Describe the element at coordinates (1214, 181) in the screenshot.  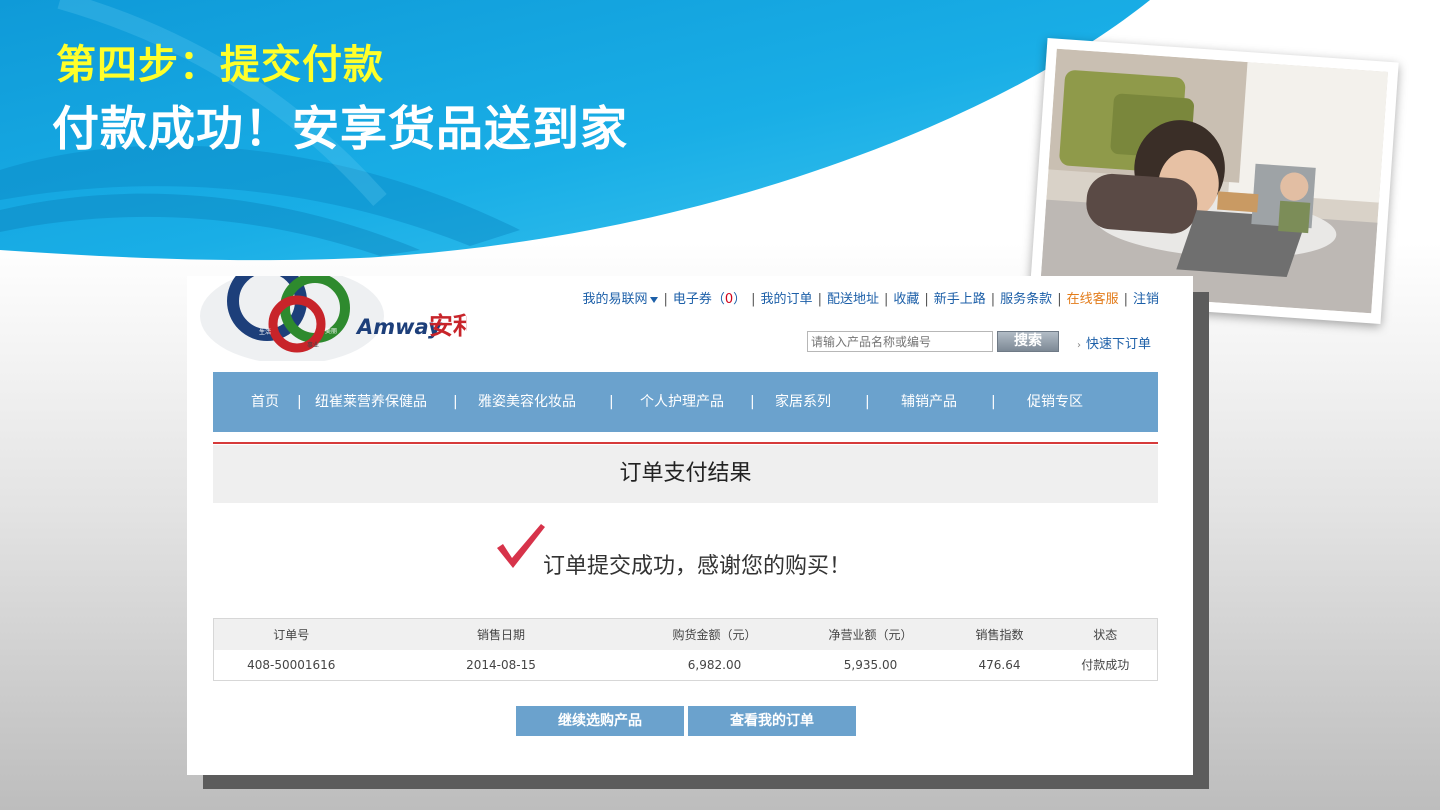
I see `delivery-photo-illustration` at that location.